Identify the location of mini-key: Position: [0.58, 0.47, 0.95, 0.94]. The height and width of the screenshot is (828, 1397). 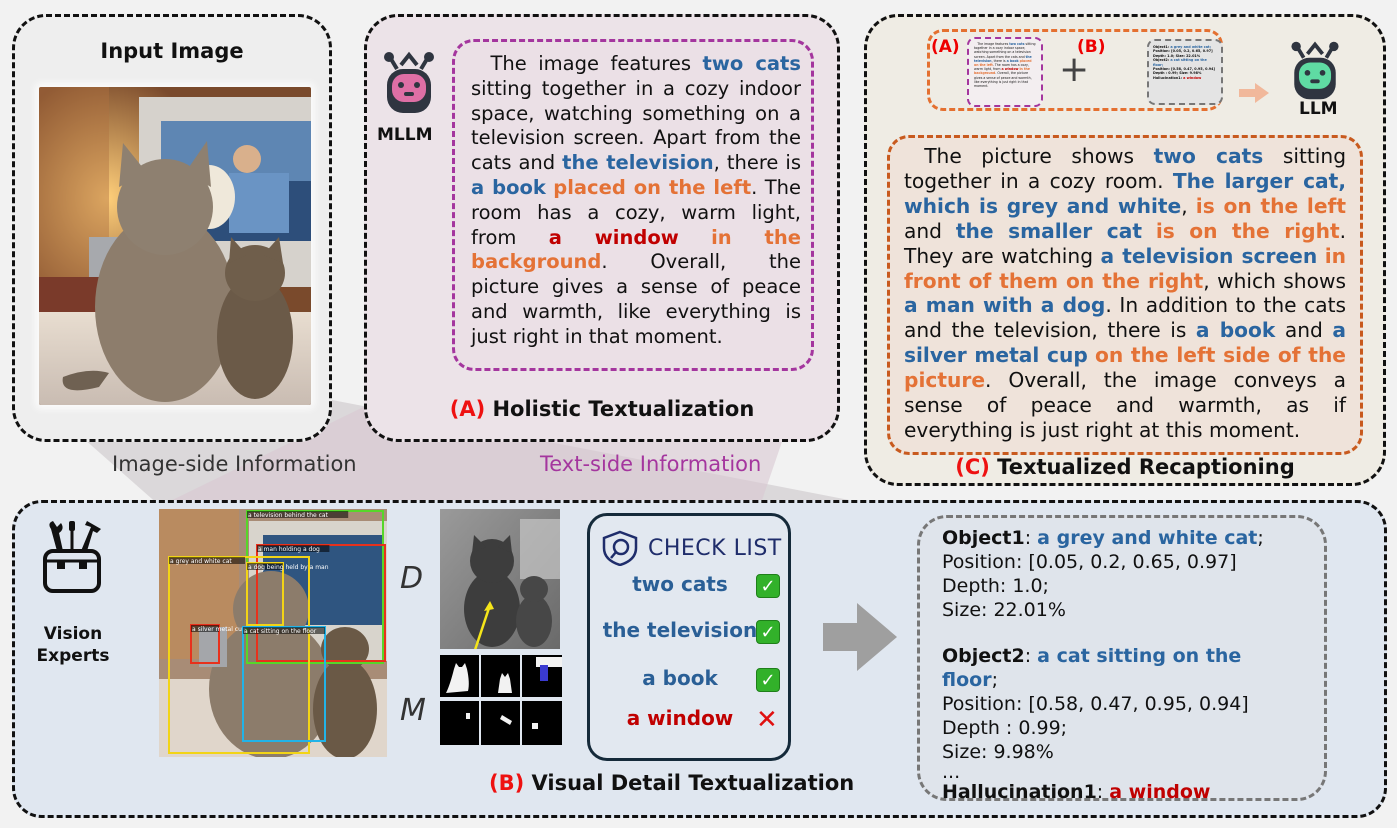
(1184, 69).